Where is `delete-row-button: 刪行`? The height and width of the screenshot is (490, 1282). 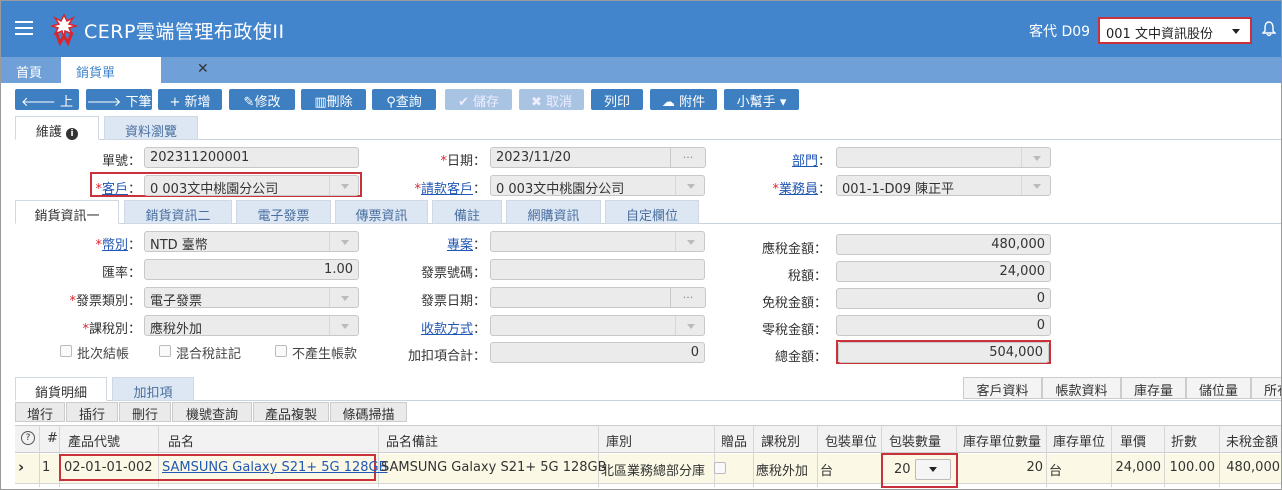
delete-row-button: 刪行 is located at coordinates (145, 412).